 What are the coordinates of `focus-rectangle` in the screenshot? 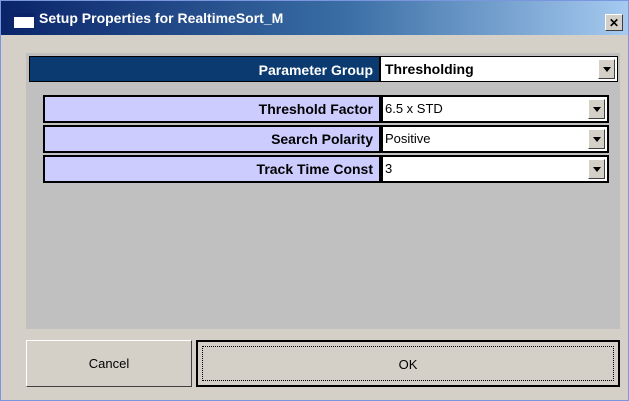 It's located at (408, 363).